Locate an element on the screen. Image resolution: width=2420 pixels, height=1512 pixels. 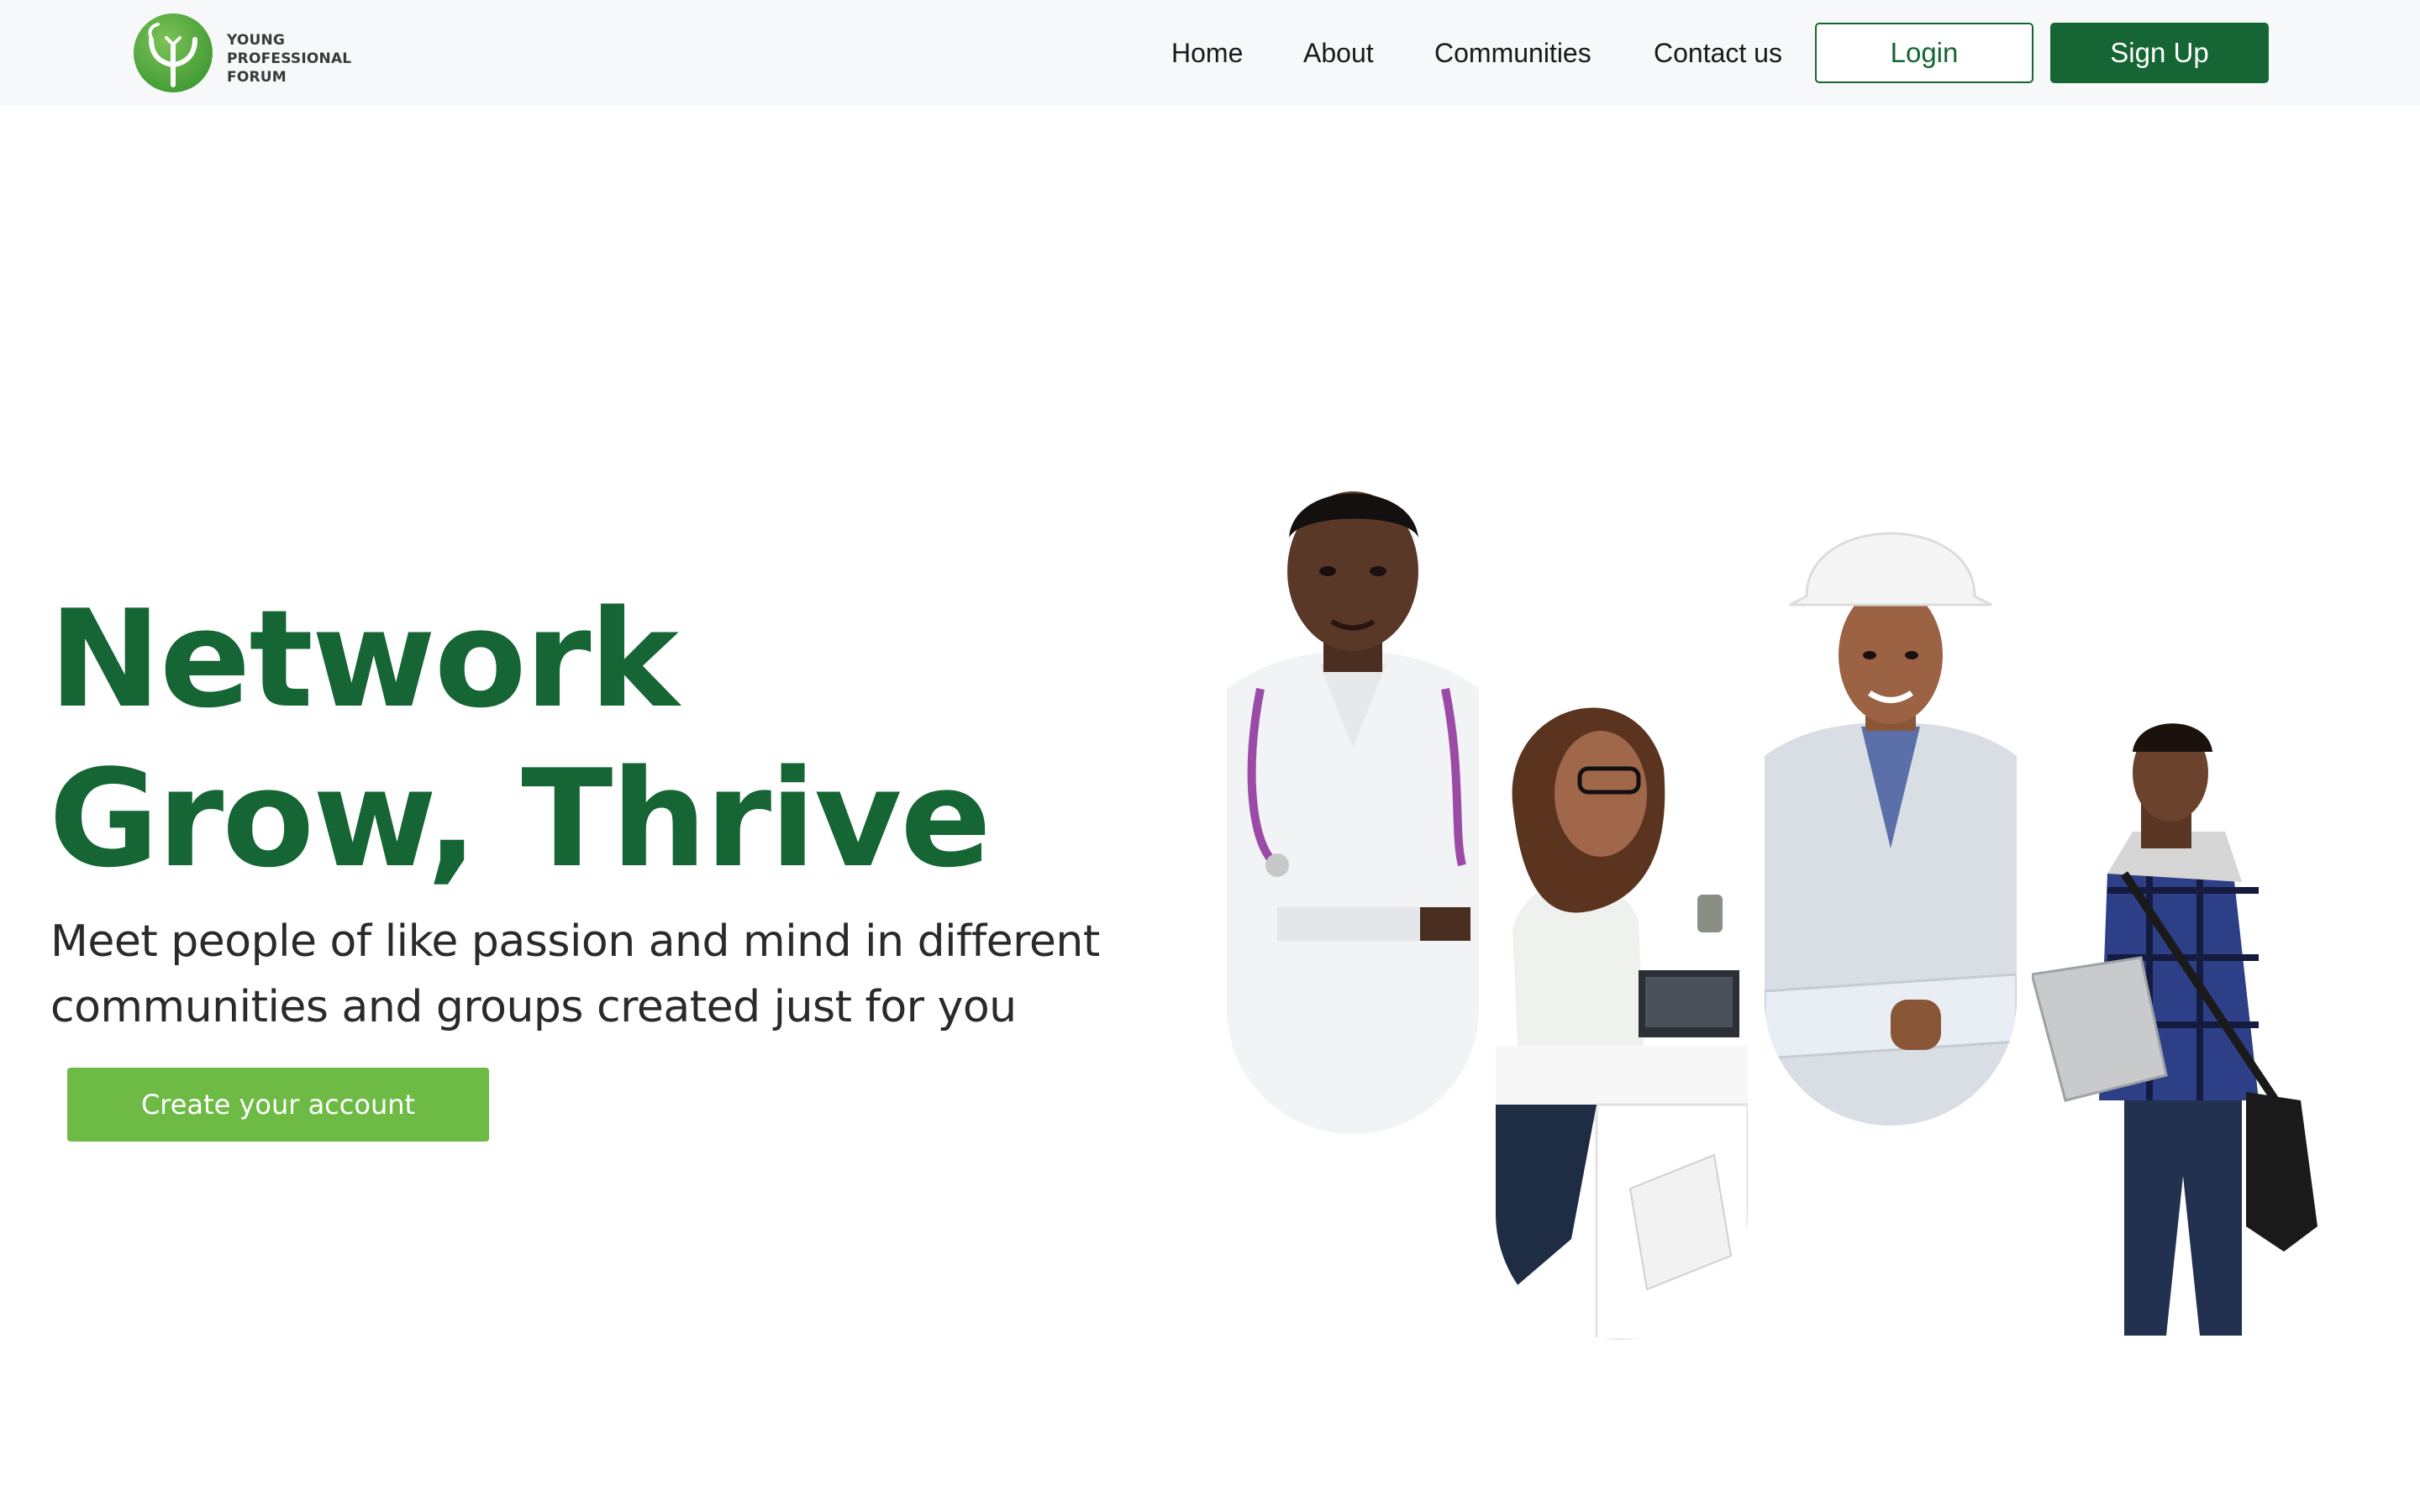
create-account-button: Create your account is located at coordinates (278, 1105).